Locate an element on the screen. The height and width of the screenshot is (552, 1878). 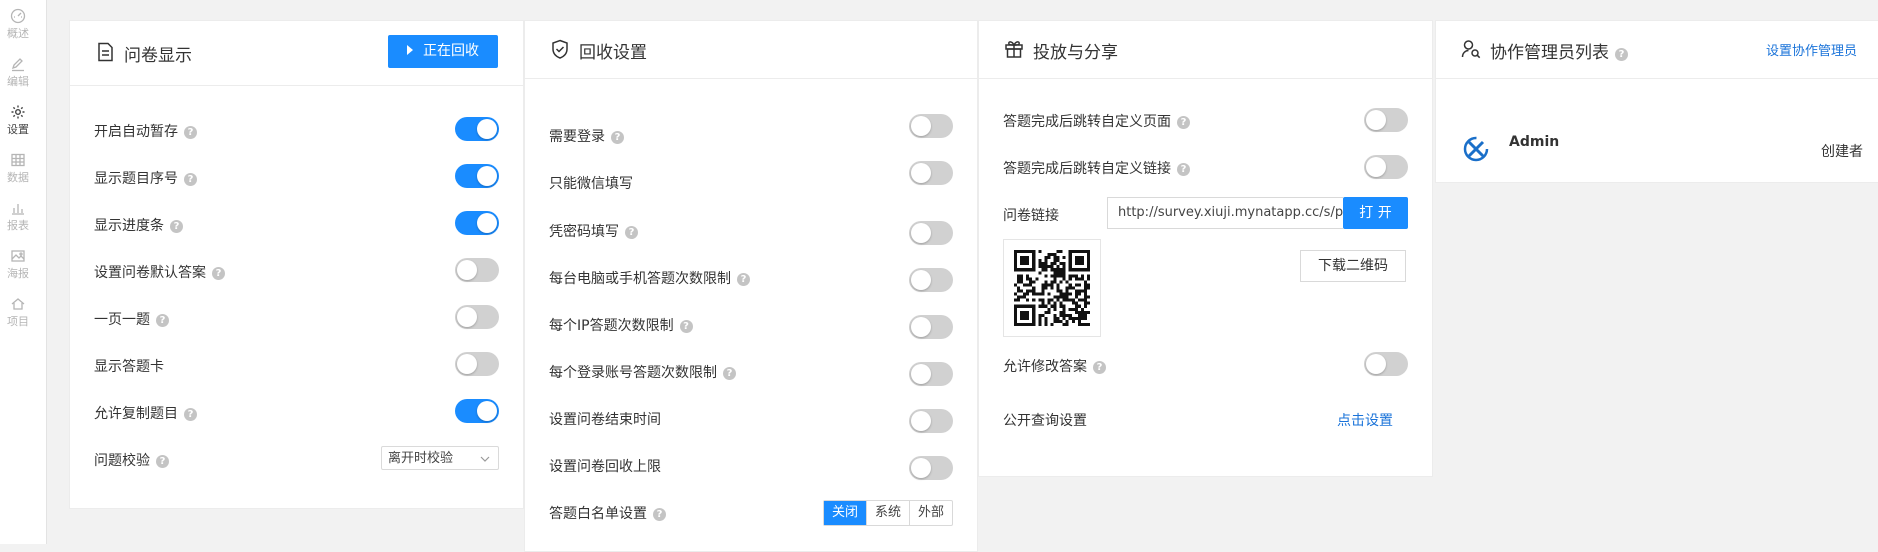
setting-label: 只能微信填写 is located at coordinates (591, 184).